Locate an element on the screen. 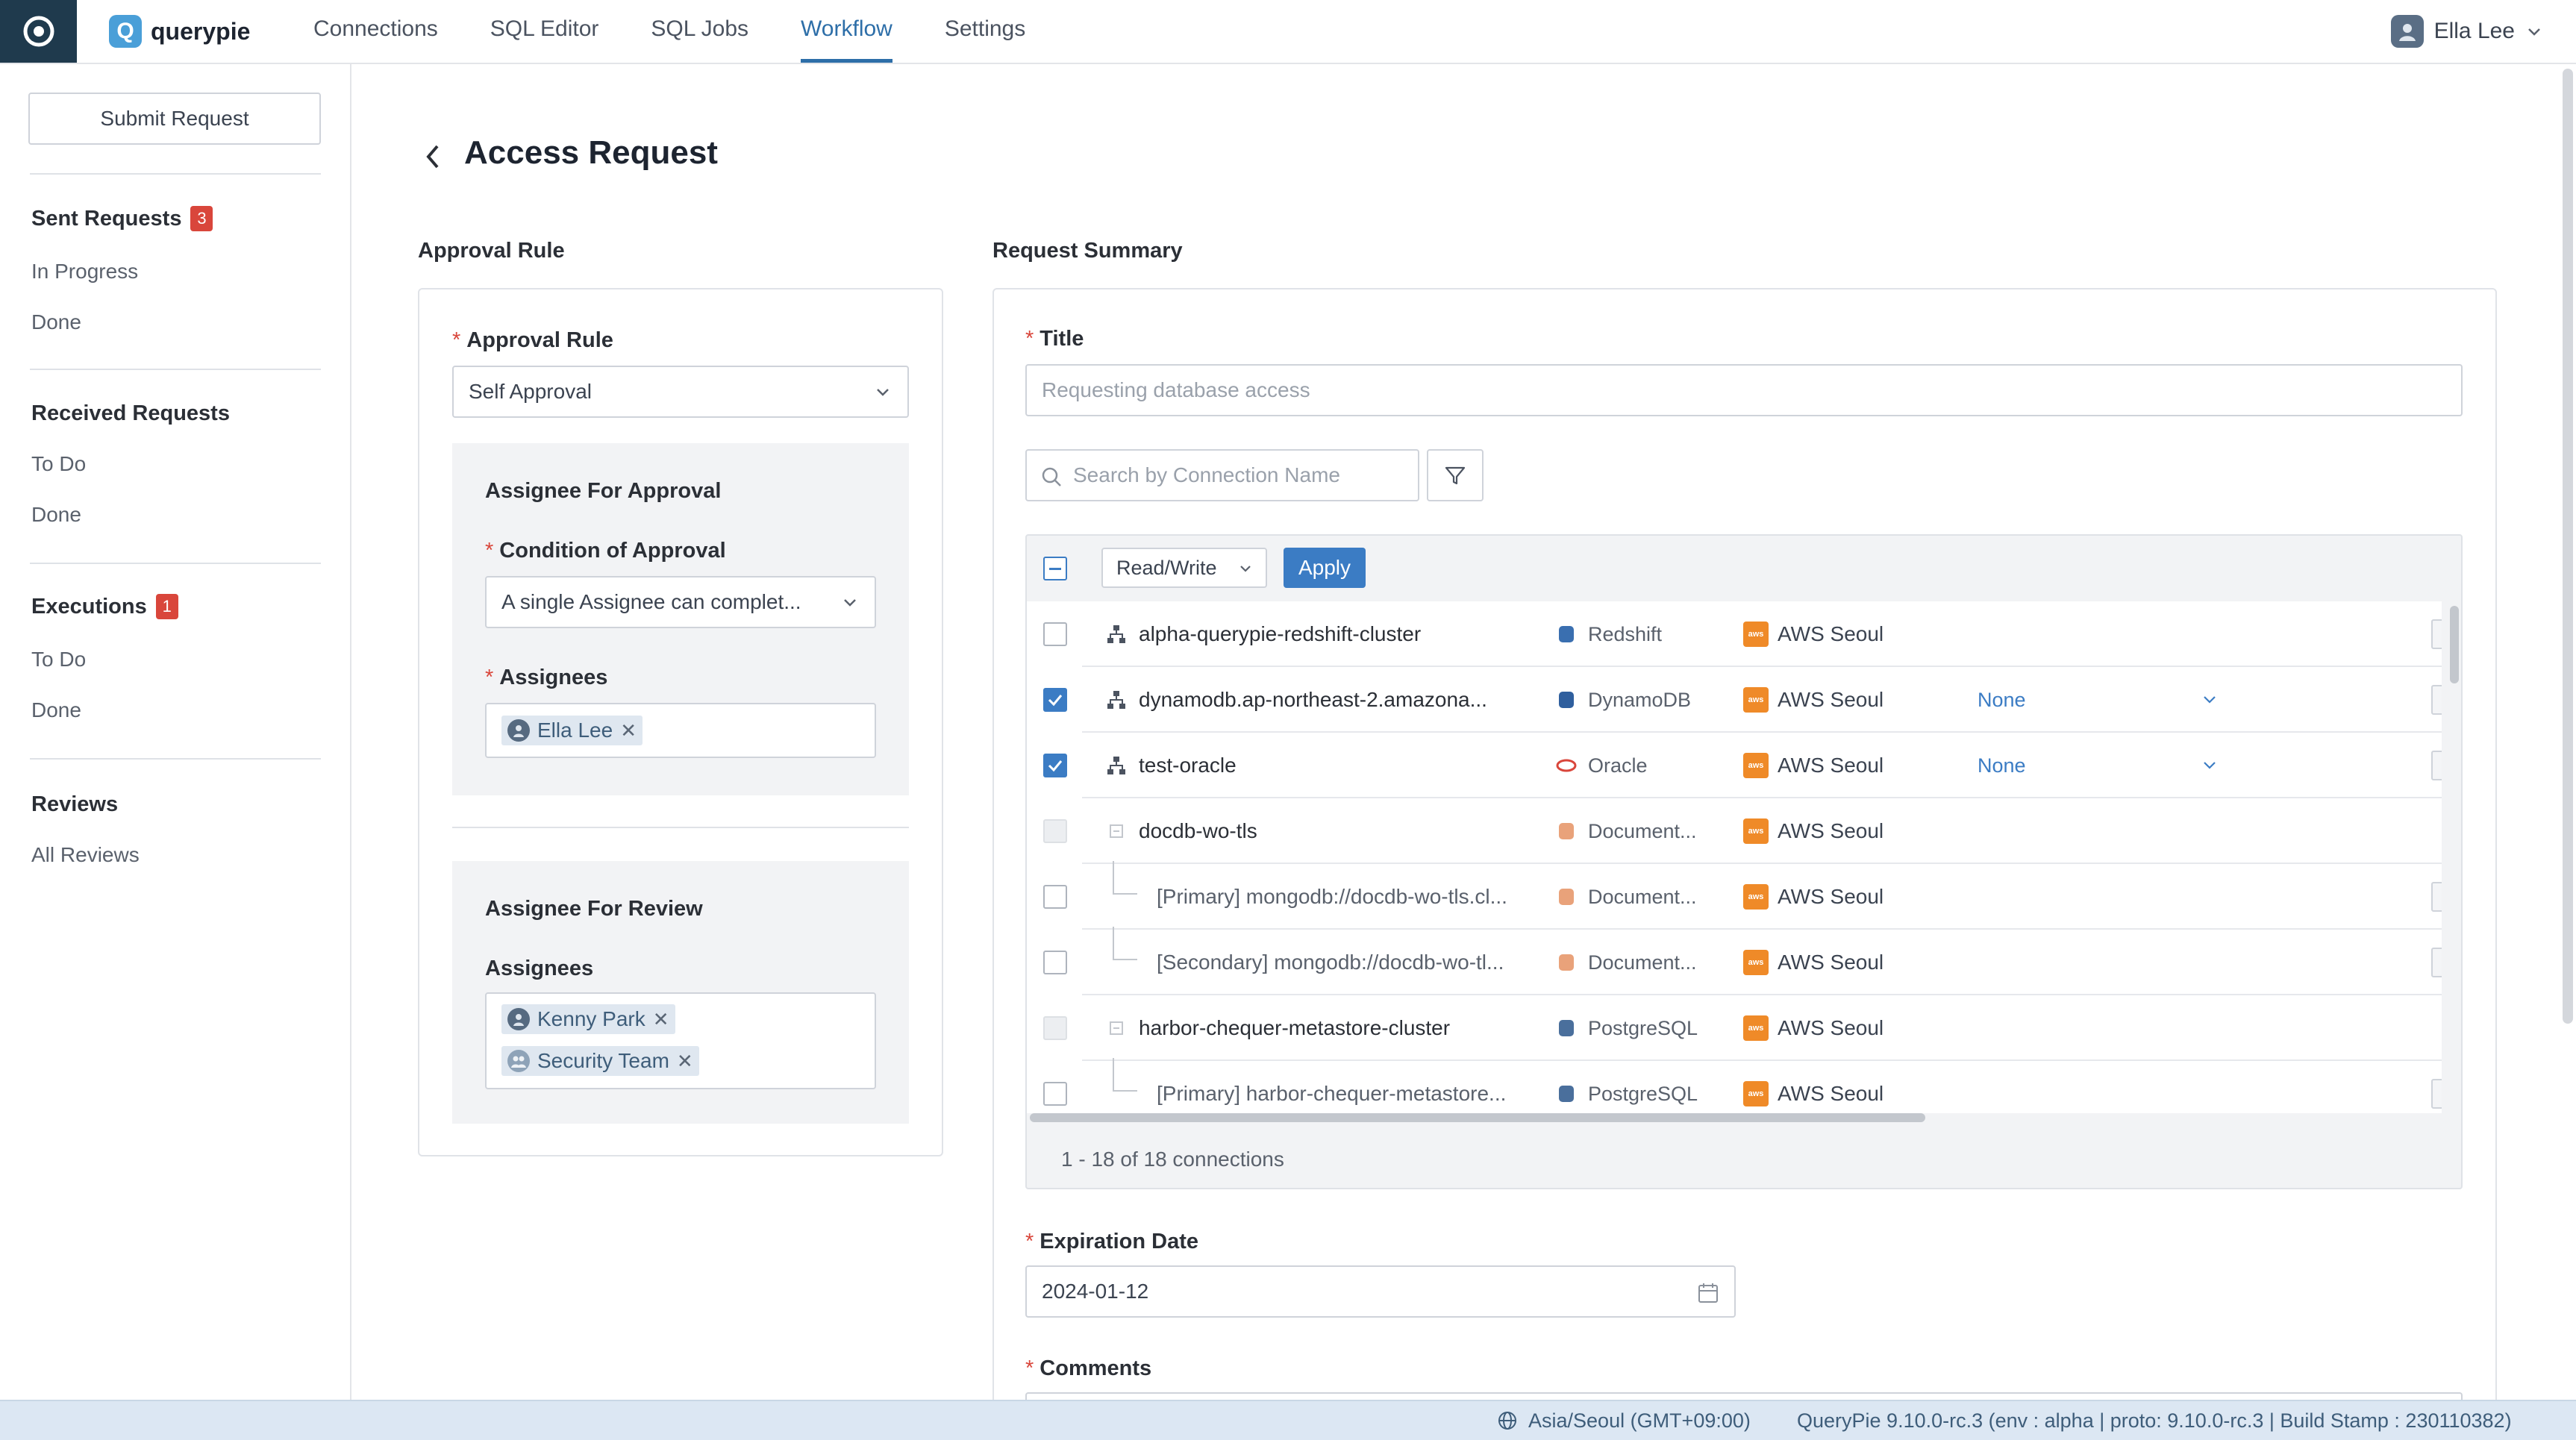 This screenshot has width=2576, height=1440. sidebar-item-received-todo: To Do is located at coordinates (58, 464).